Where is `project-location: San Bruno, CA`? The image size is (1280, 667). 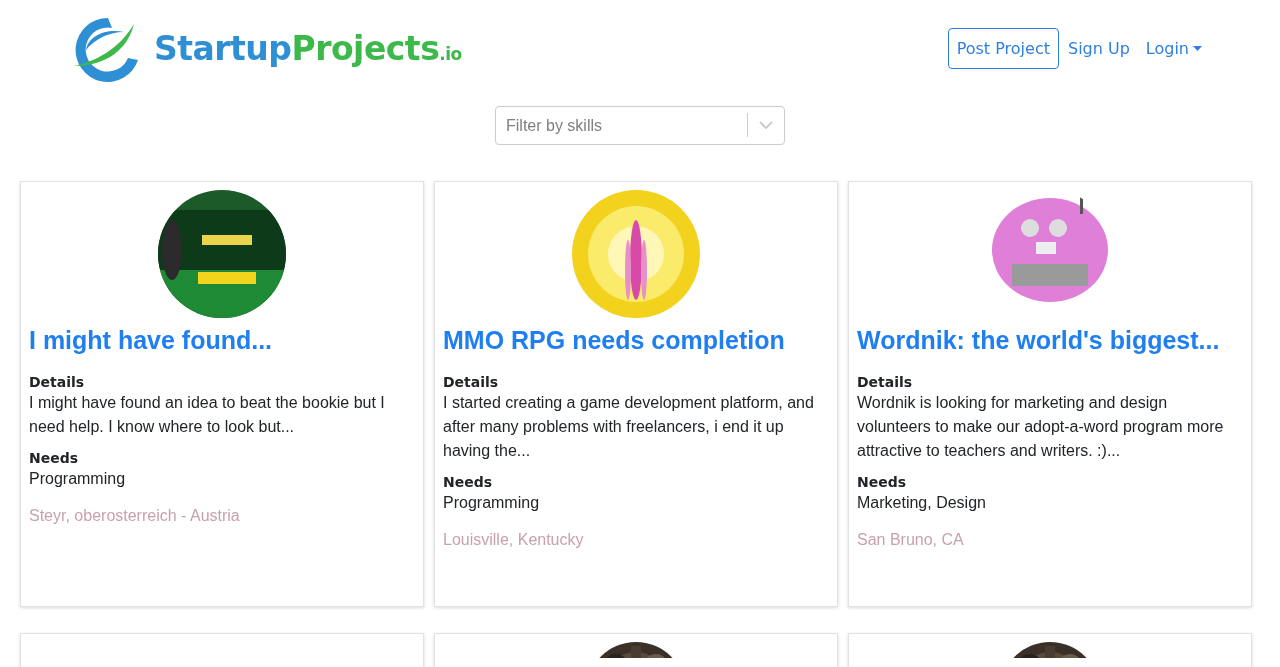
project-location: San Bruno, CA is located at coordinates (911, 540).